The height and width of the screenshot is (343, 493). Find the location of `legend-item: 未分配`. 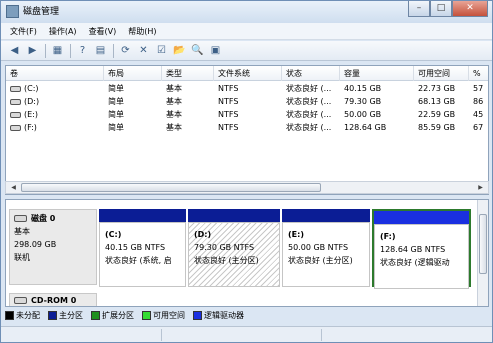

legend-item: 未分配 is located at coordinates (22, 315).